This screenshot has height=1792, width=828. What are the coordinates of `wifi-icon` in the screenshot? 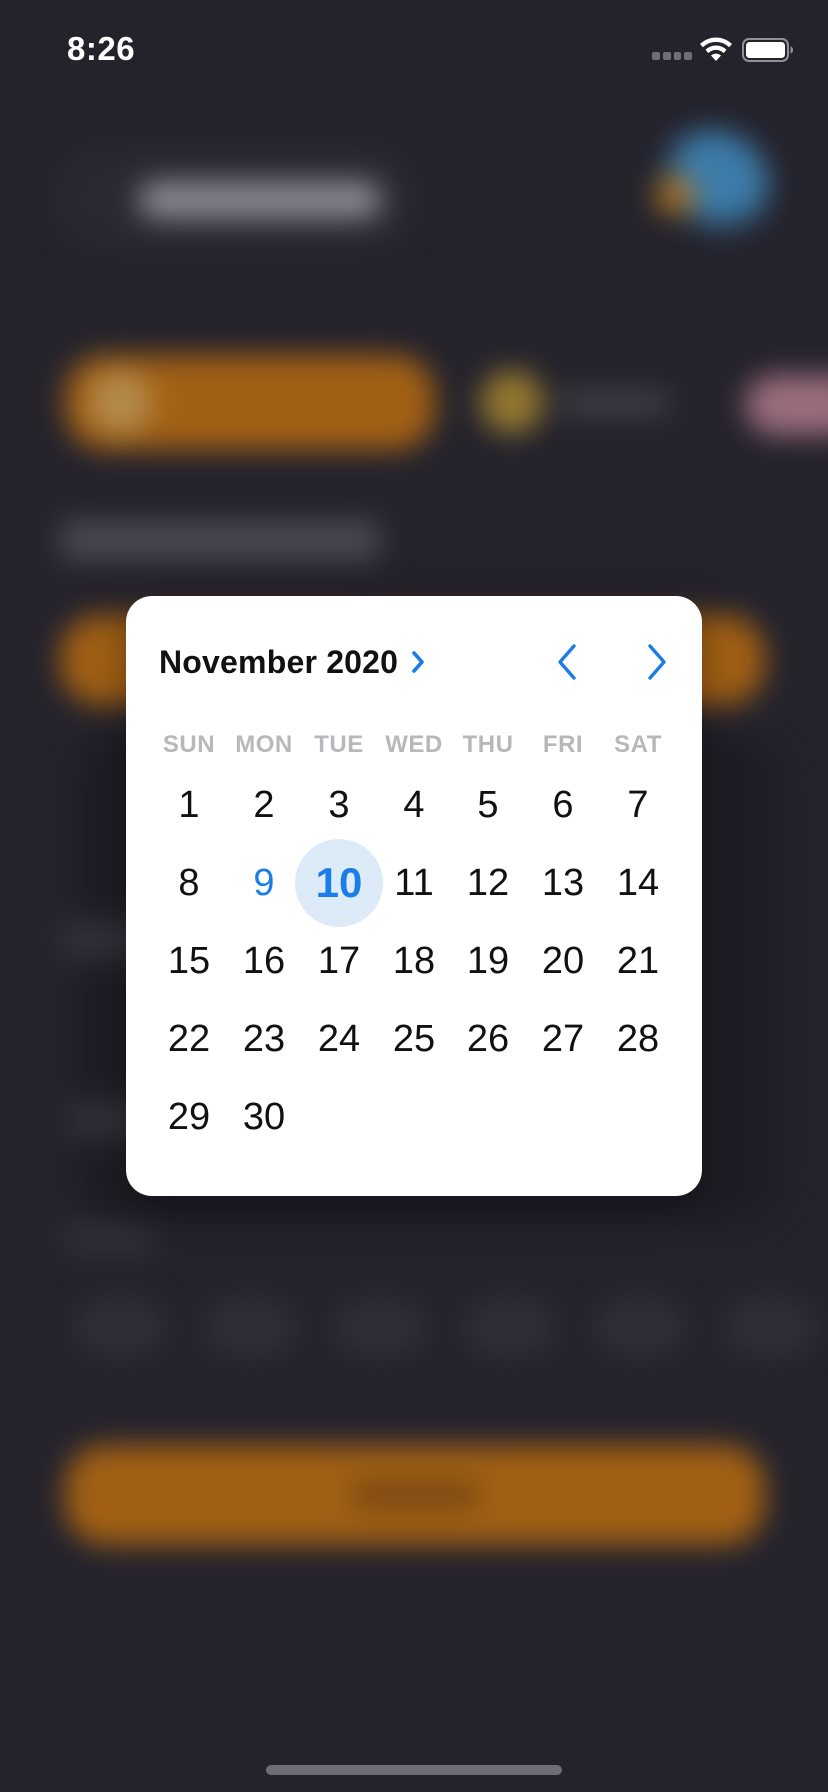 It's located at (716, 49).